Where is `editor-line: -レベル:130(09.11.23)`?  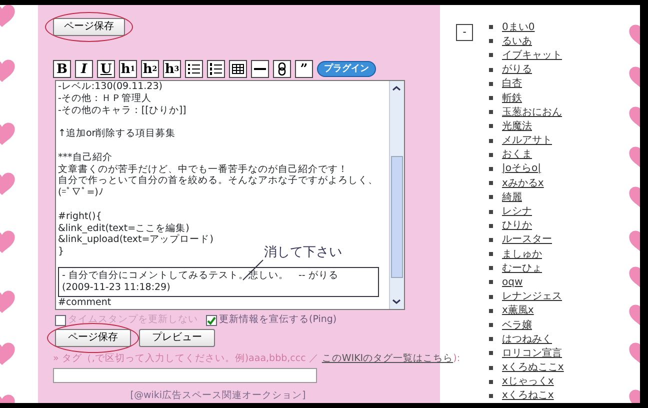 editor-line: -レベル:130(09.11.23) is located at coordinates (110, 87).